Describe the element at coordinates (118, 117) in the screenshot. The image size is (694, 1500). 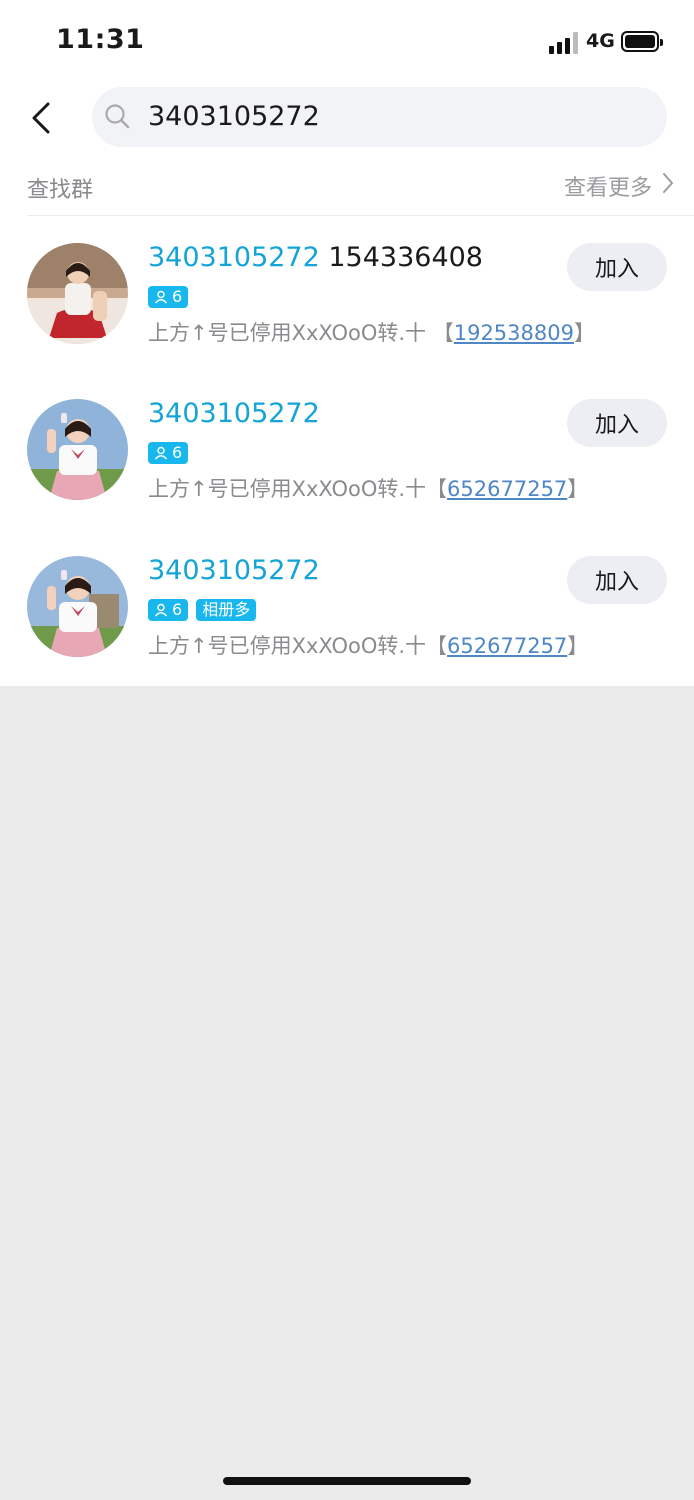
I see `search-icon` at that location.